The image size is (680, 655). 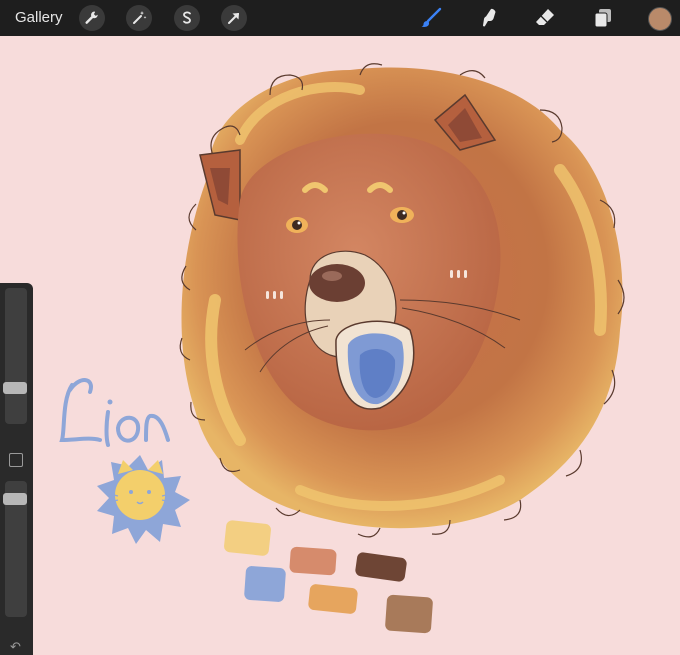 What do you see at coordinates (660, 19) in the screenshot?
I see `color-picker-button` at bounding box center [660, 19].